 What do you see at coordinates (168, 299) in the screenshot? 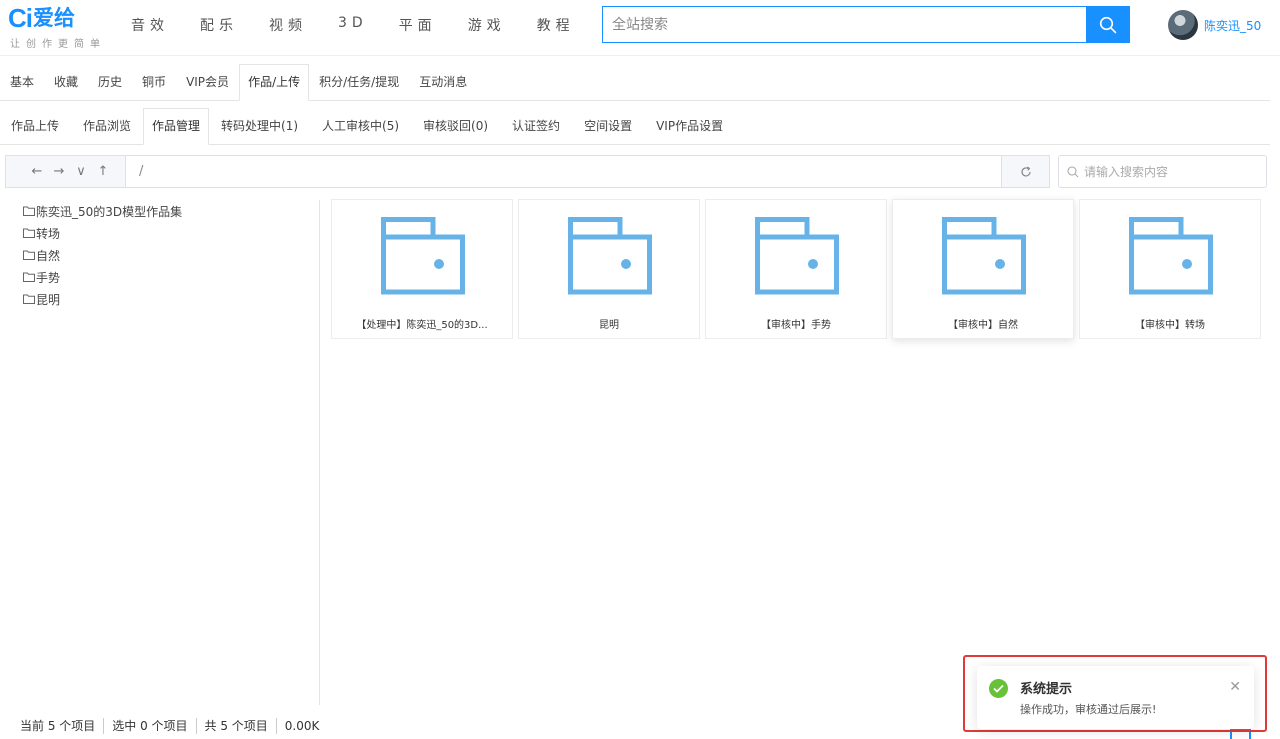
I see `tree-item: 昆明` at bounding box center [168, 299].